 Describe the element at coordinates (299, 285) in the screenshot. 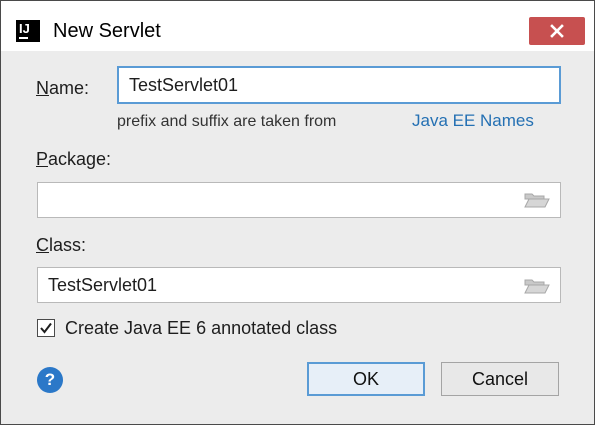

I see `class-field` at that location.